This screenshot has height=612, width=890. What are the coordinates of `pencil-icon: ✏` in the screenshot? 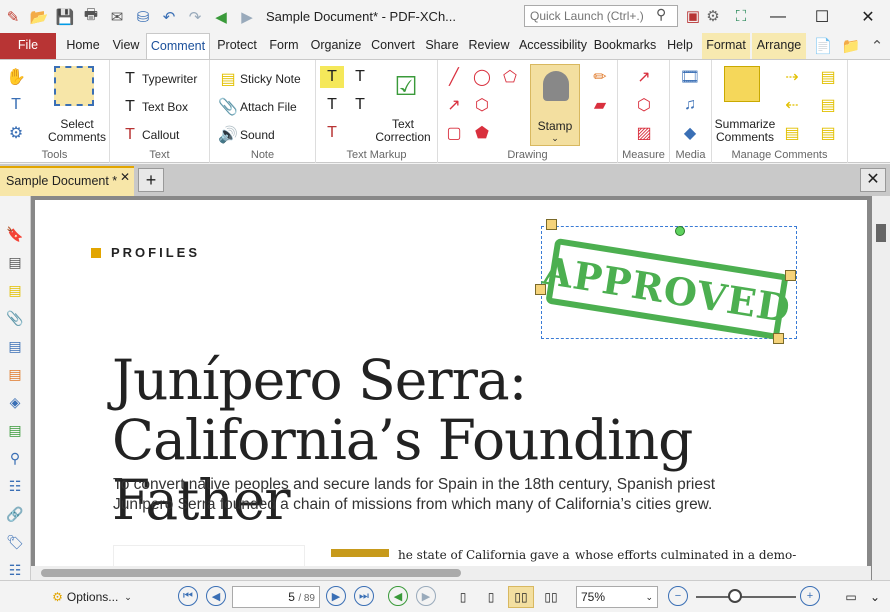 It's located at (600, 77).